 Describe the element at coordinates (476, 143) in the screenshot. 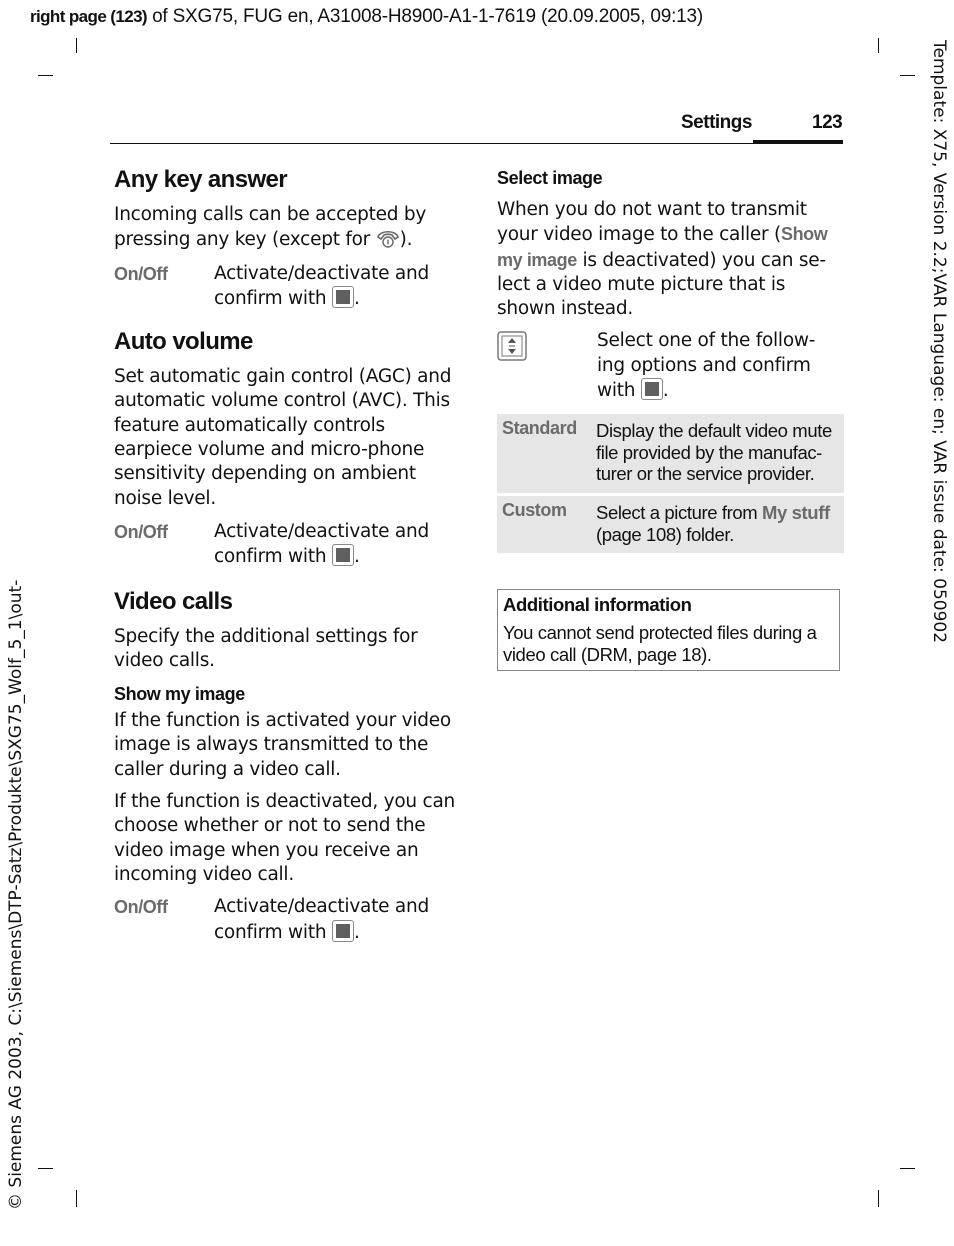

I see `header-rule` at that location.